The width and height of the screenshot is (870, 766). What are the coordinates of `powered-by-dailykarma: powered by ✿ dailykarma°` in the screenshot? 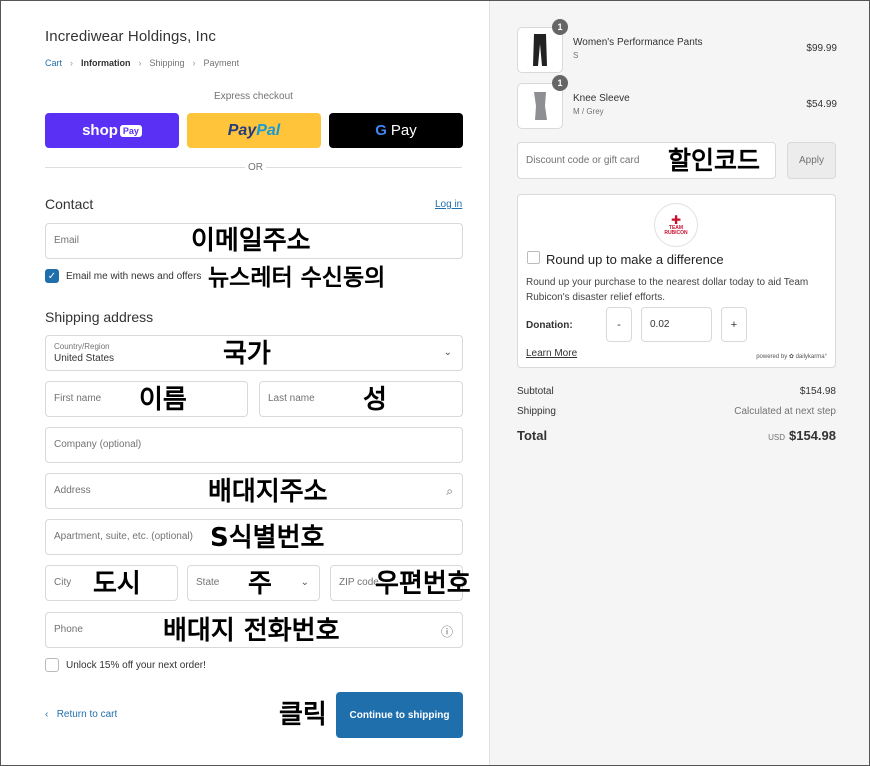 It's located at (791, 357).